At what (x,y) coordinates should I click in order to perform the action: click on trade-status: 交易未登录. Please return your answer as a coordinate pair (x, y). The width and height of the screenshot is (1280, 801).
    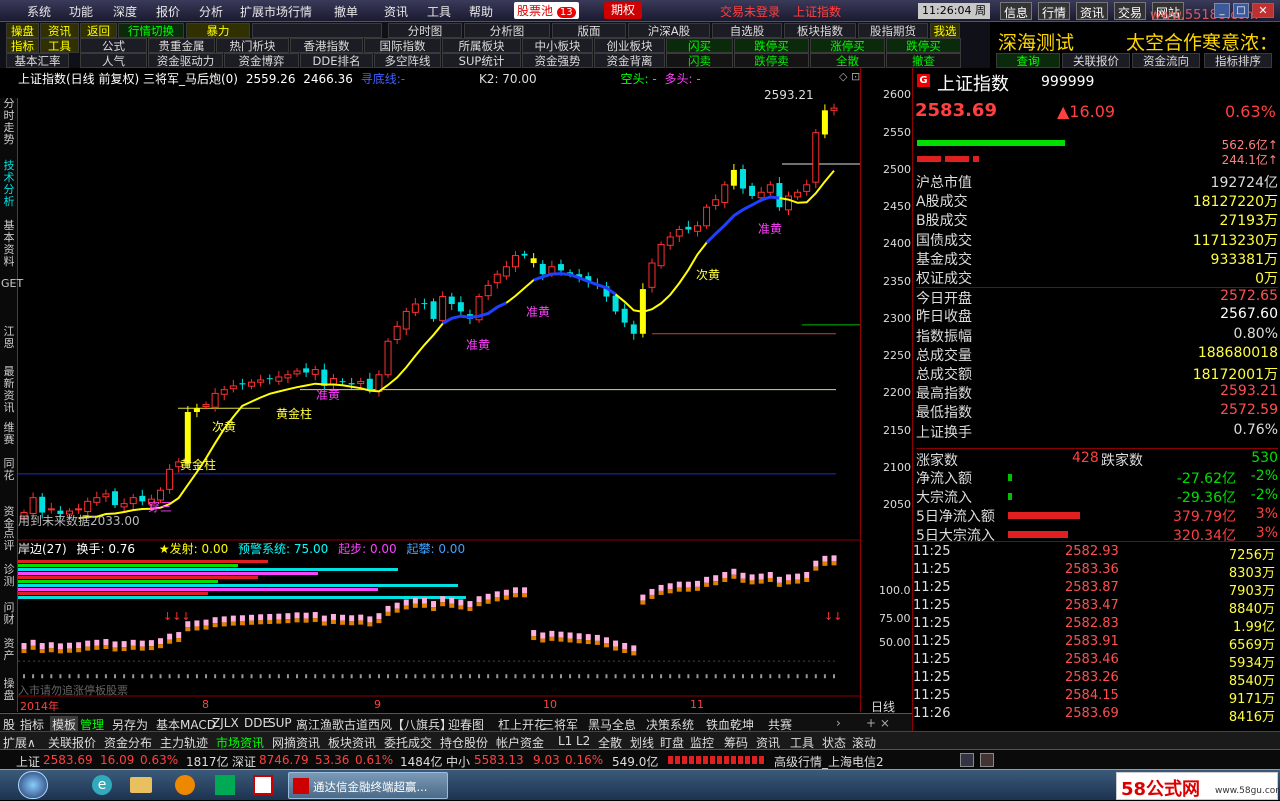
    Looking at the image, I should click on (750, 11).